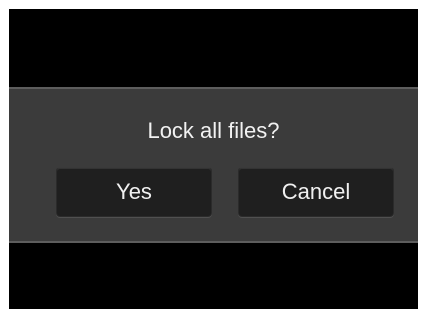  Describe the element at coordinates (213, 130) in the screenshot. I see `dialog-prompt: Lock all files?` at that location.